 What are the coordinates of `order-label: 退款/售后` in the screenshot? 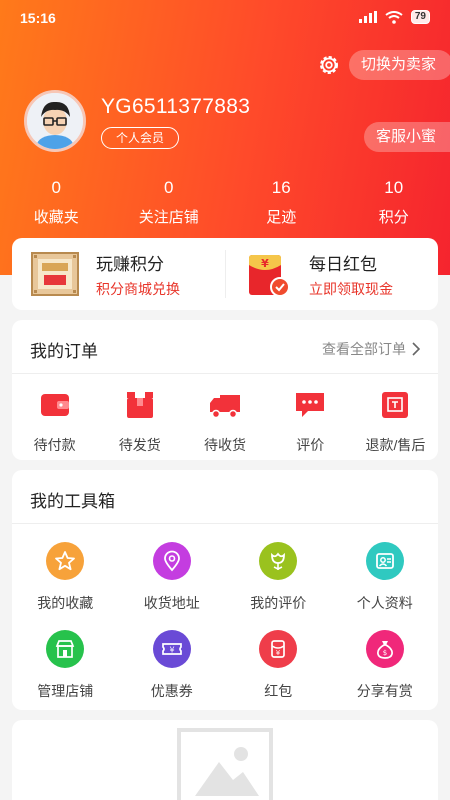 It's located at (395, 445).